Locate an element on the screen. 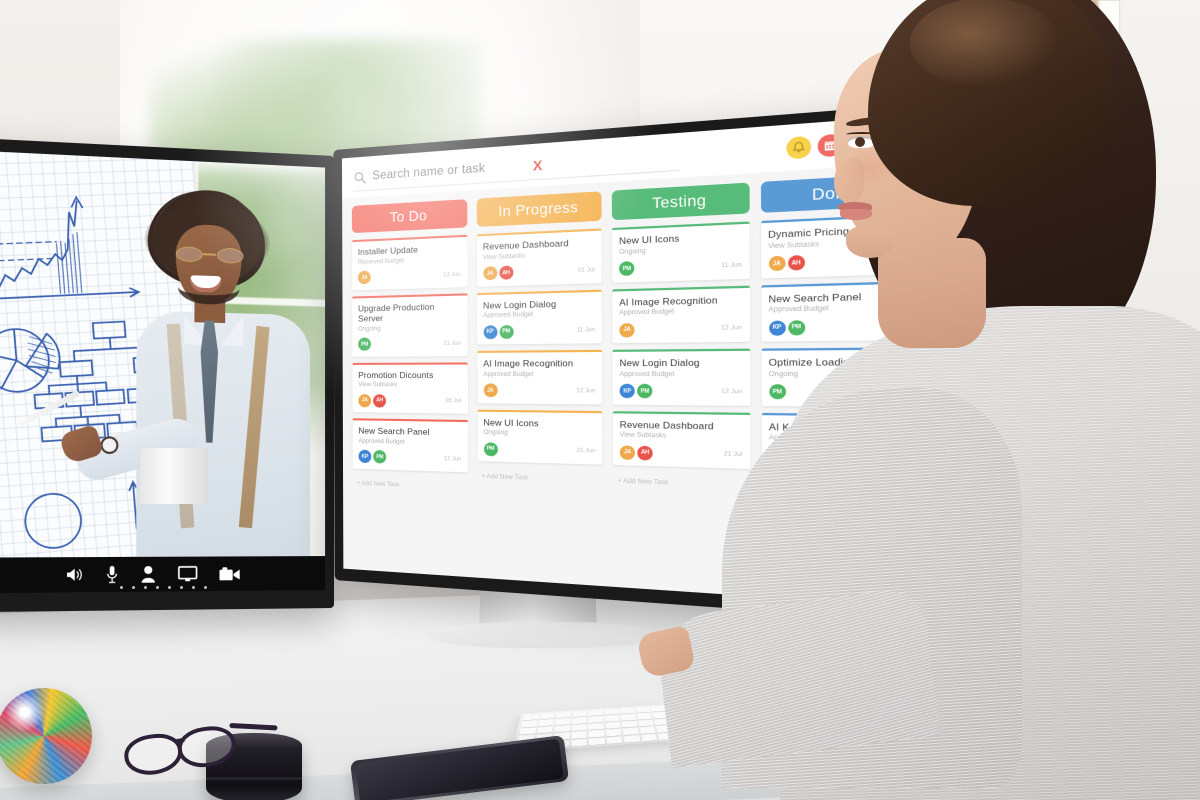 The width and height of the screenshot is (1200, 800). avatar-group: JA is located at coordinates (627, 330).